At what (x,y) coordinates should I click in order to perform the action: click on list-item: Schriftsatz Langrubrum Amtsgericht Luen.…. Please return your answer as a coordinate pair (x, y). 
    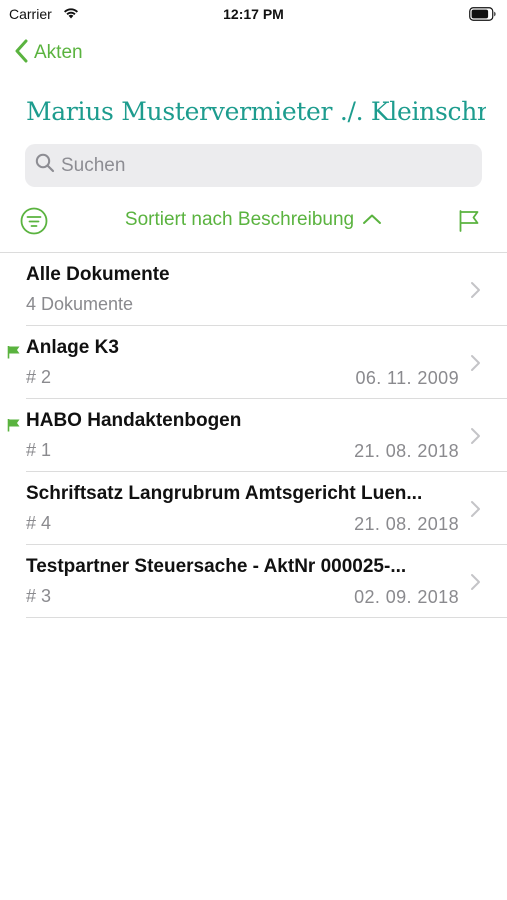
    Looking at the image, I should click on (253, 508).